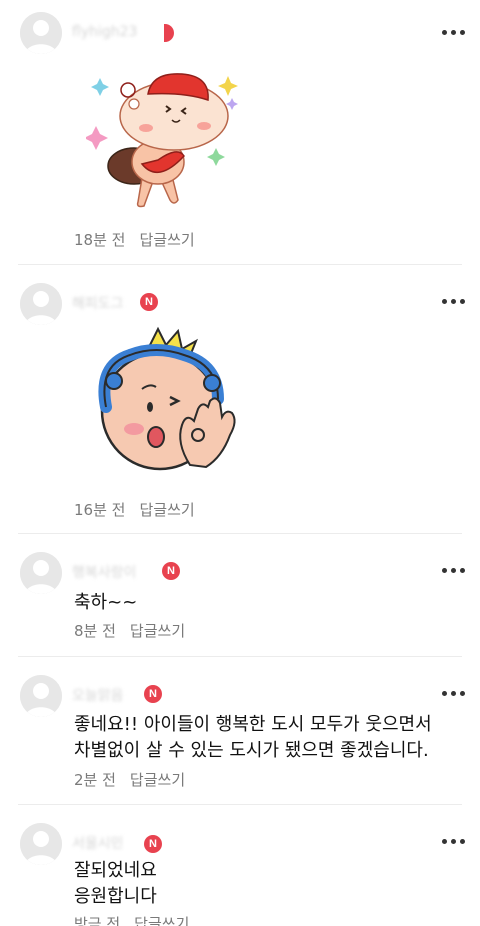 The height and width of the screenshot is (926, 480). I want to click on comment-time: 18분 전, so click(100, 240).